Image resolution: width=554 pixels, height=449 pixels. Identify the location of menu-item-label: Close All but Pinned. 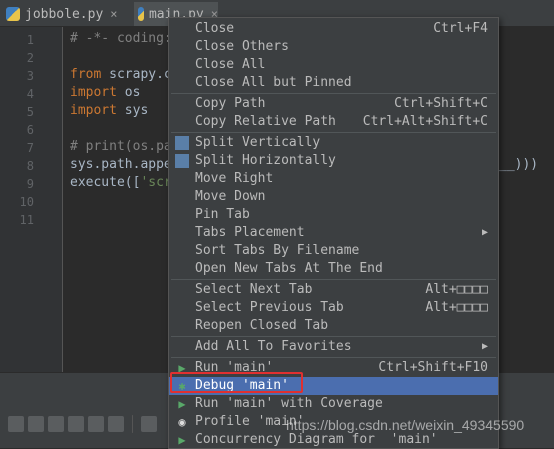
(273, 82).